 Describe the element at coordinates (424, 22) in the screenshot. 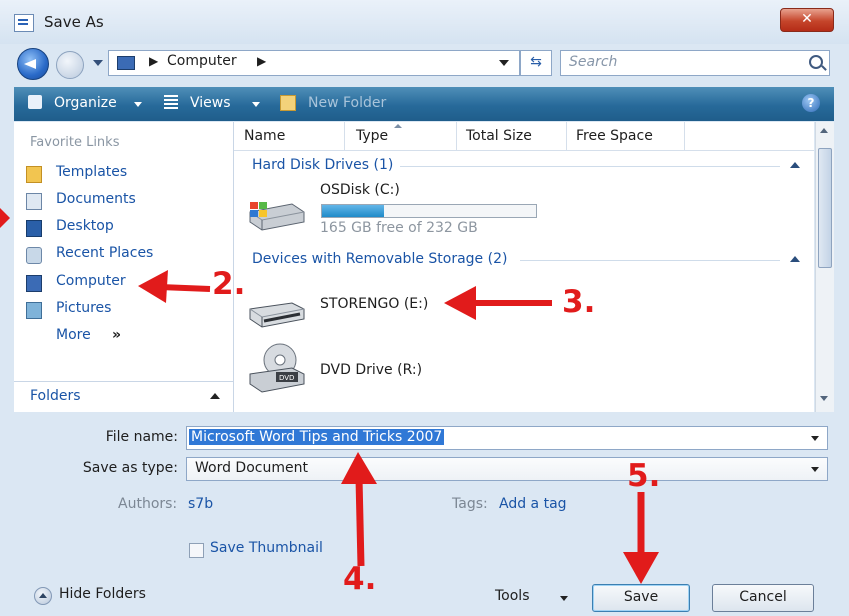

I see `title-bar: Save As ✕` at that location.